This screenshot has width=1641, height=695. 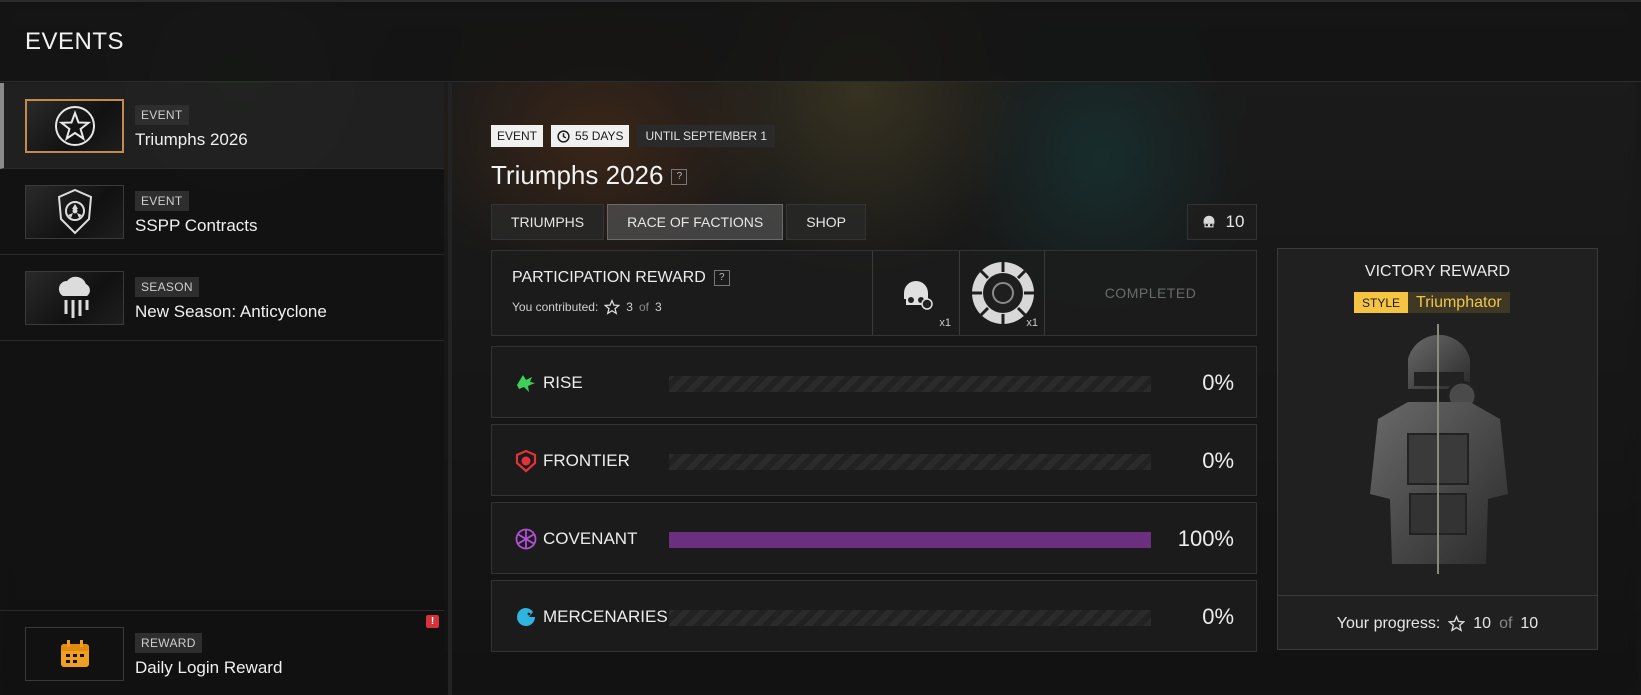 What do you see at coordinates (167, 287) in the screenshot?
I see `sidebar-item-tag: SEASON` at bounding box center [167, 287].